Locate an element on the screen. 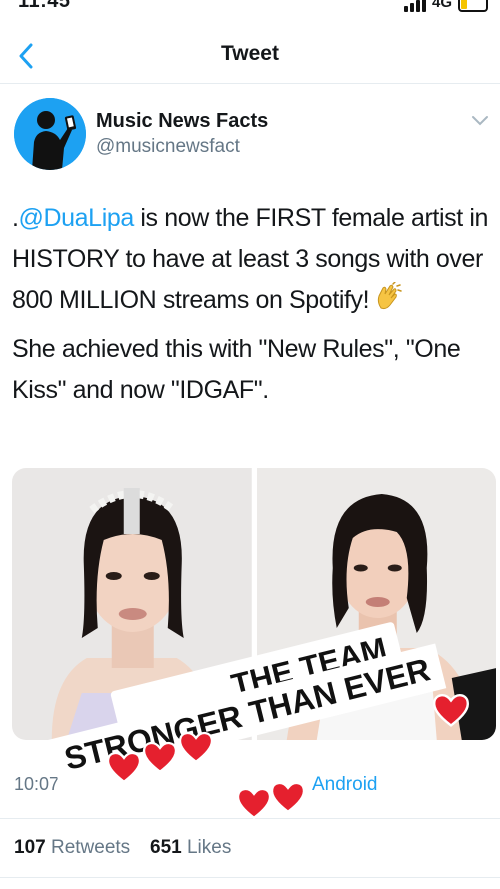 This screenshot has width=500, height=889. avatar is located at coordinates (50, 134).